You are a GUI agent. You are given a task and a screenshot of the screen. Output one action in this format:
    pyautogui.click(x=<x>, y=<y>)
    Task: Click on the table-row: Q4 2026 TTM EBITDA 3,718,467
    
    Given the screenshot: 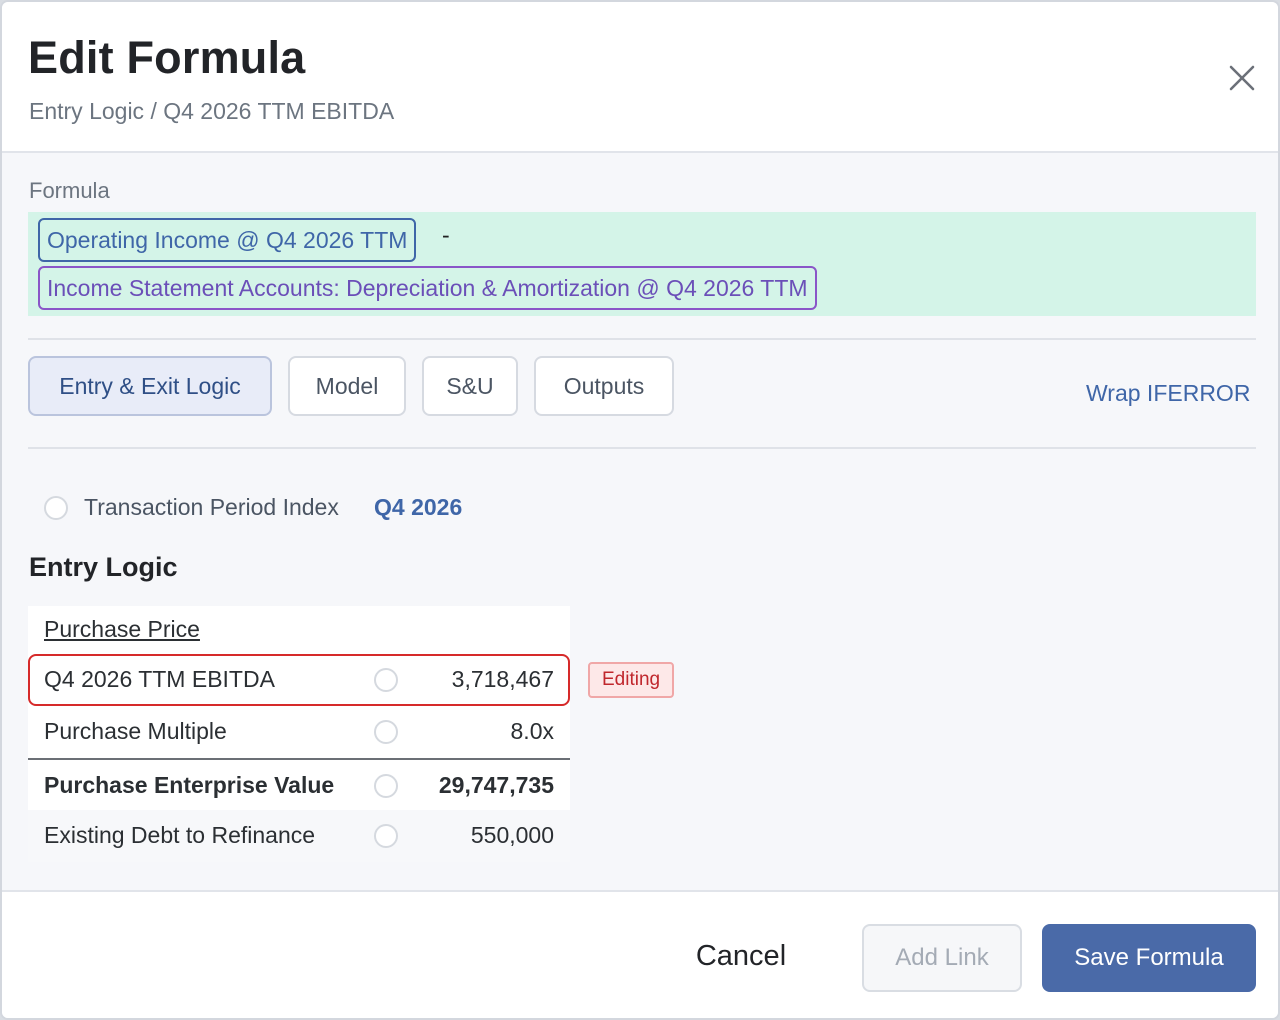 What is the action you would take?
    pyautogui.click(x=299, y=680)
    